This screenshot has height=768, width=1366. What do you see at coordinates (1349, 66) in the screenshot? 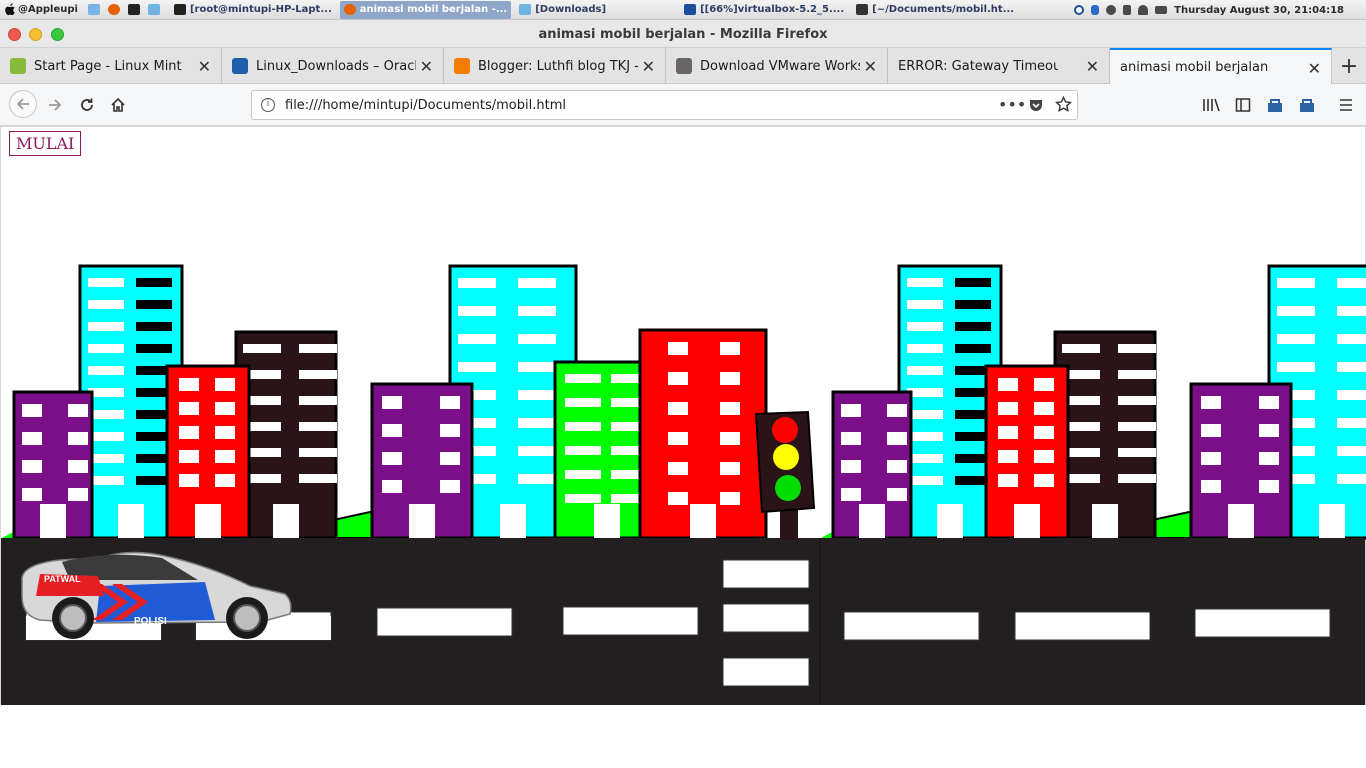
I see `new-tab-button: +` at bounding box center [1349, 66].